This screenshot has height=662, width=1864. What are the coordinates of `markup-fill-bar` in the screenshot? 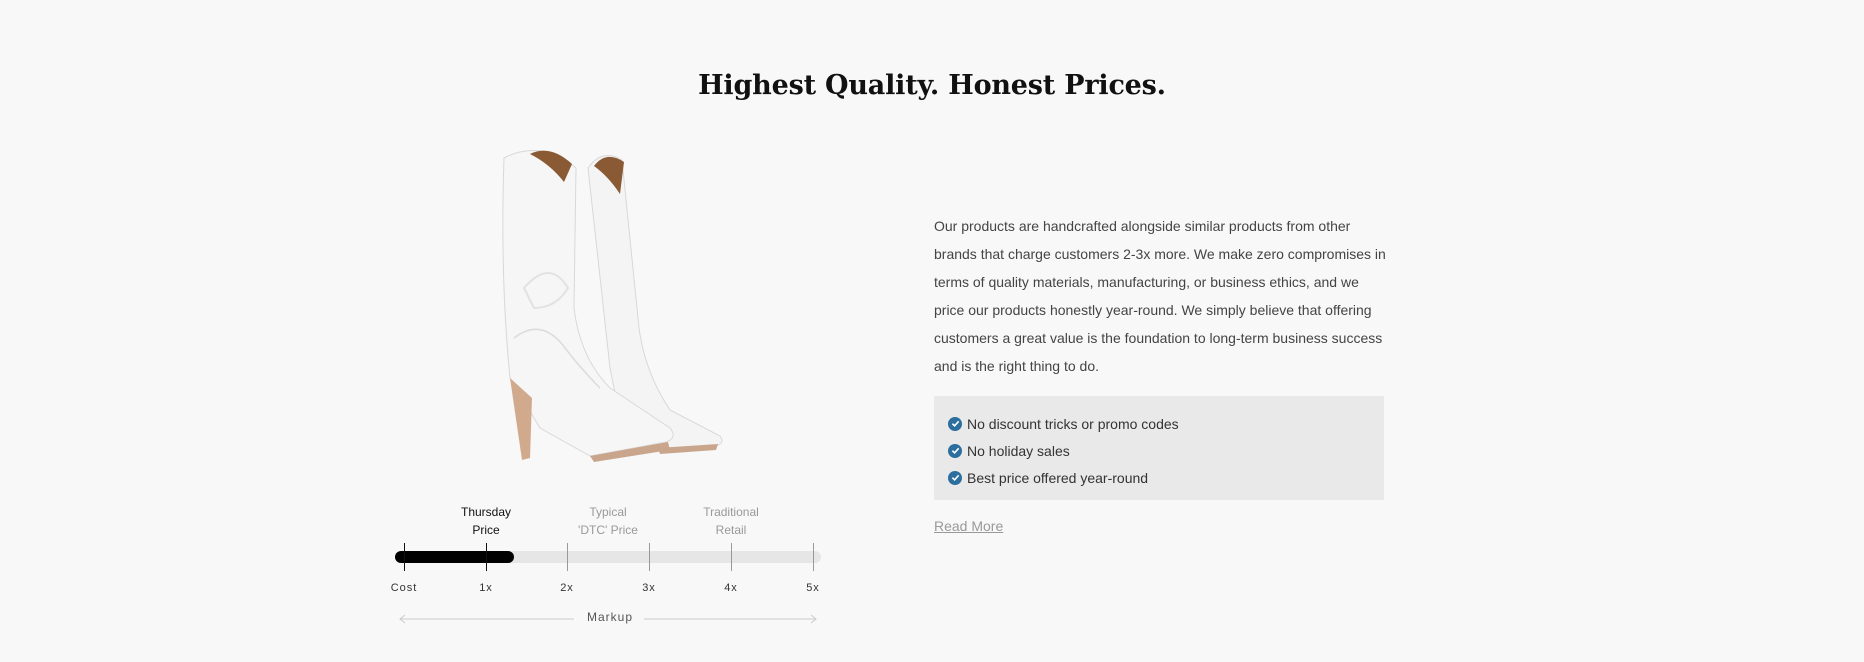 It's located at (454, 557).